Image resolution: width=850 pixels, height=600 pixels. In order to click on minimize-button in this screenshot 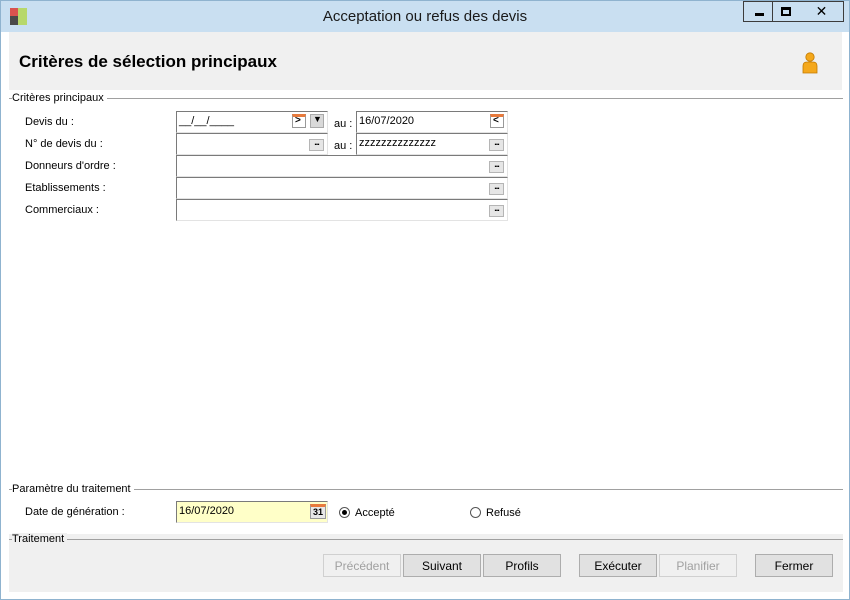, I will do `click(758, 11)`.